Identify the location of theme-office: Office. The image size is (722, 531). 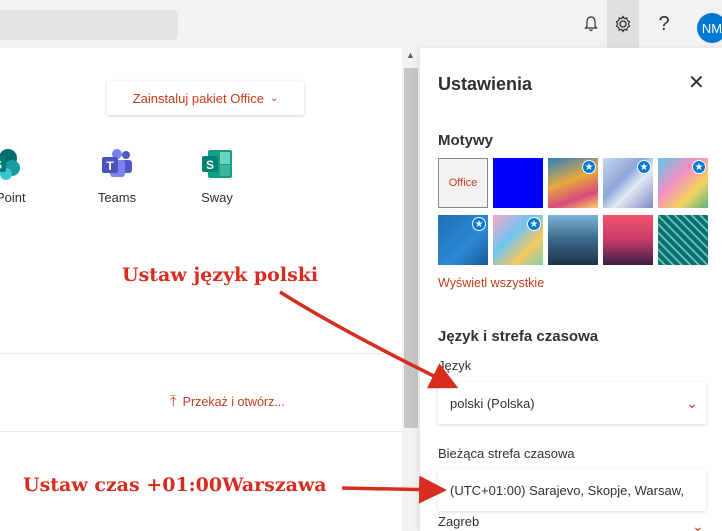
(463, 183).